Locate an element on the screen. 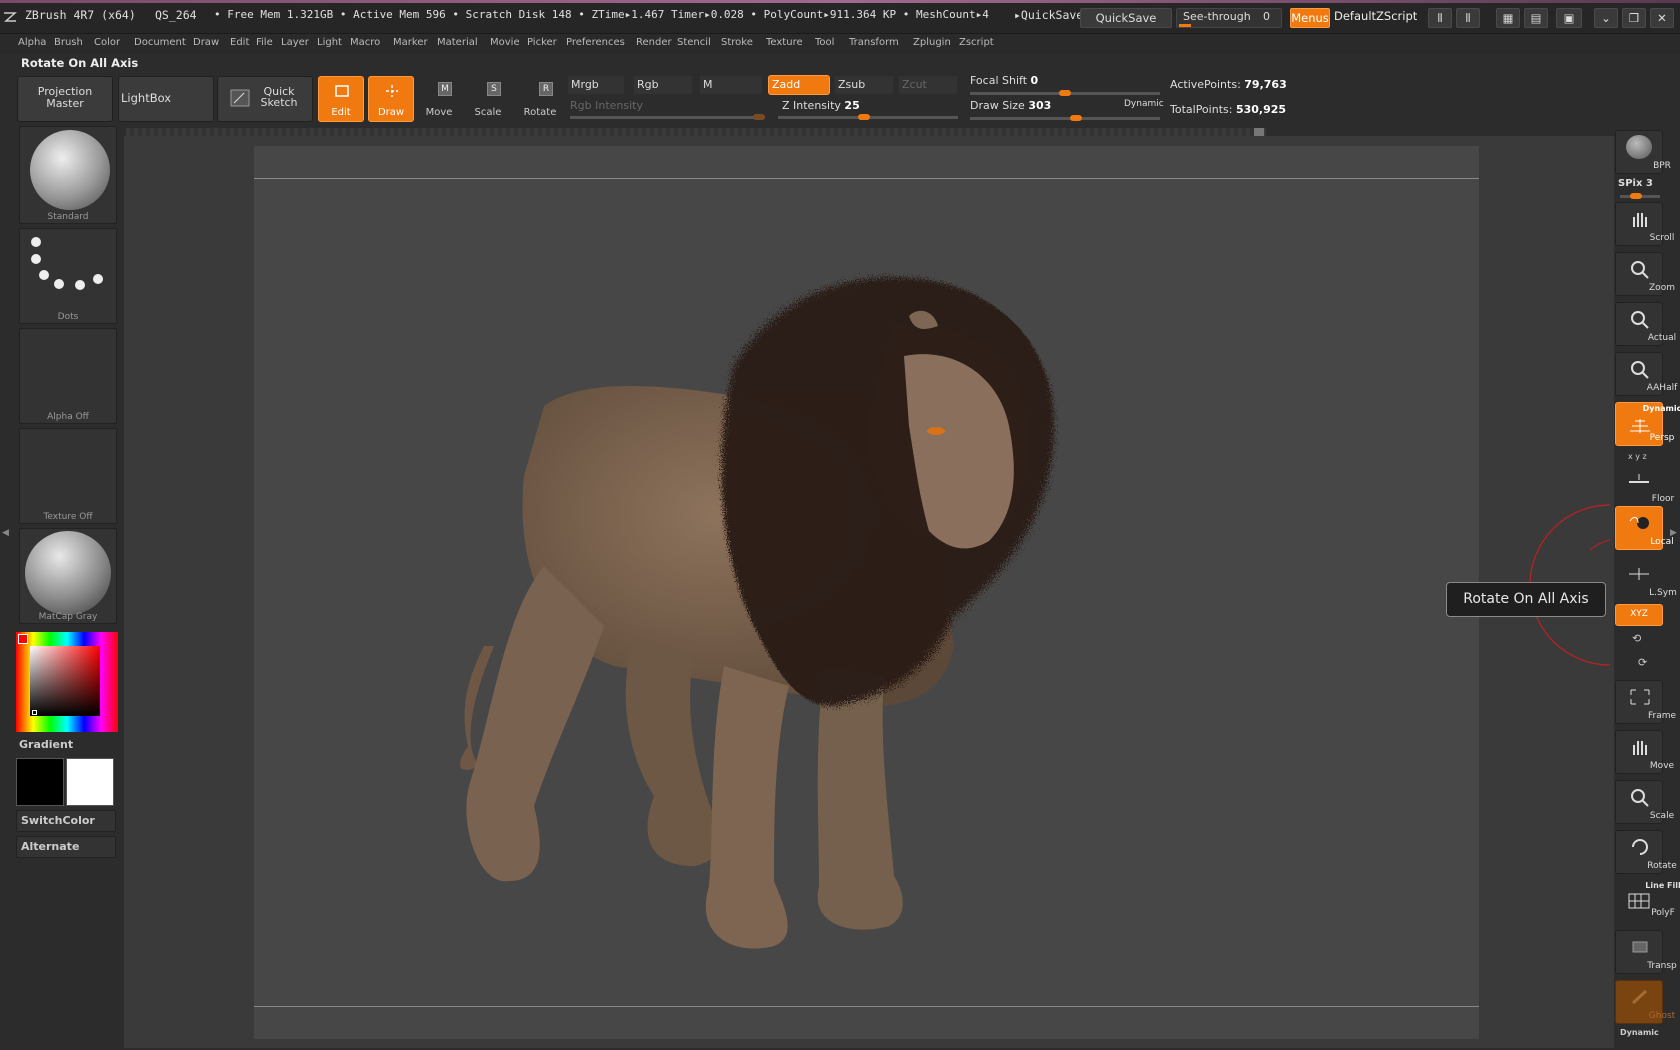  menu-stencil: Stencil is located at coordinates (694, 42).